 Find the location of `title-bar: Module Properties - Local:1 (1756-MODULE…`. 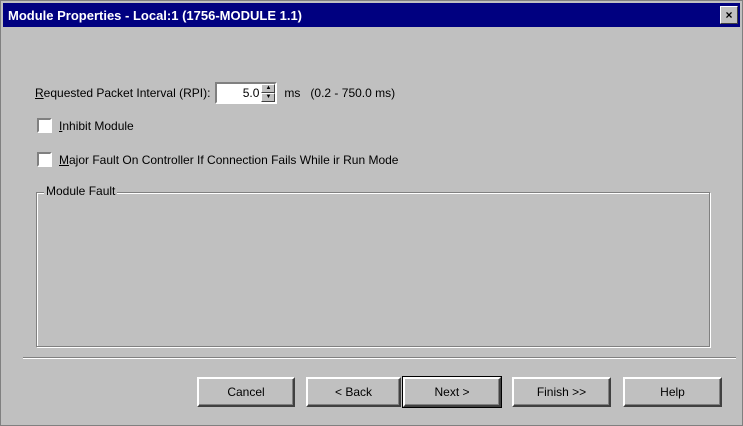

title-bar: Module Properties - Local:1 (1756-MODULE… is located at coordinates (371, 15).